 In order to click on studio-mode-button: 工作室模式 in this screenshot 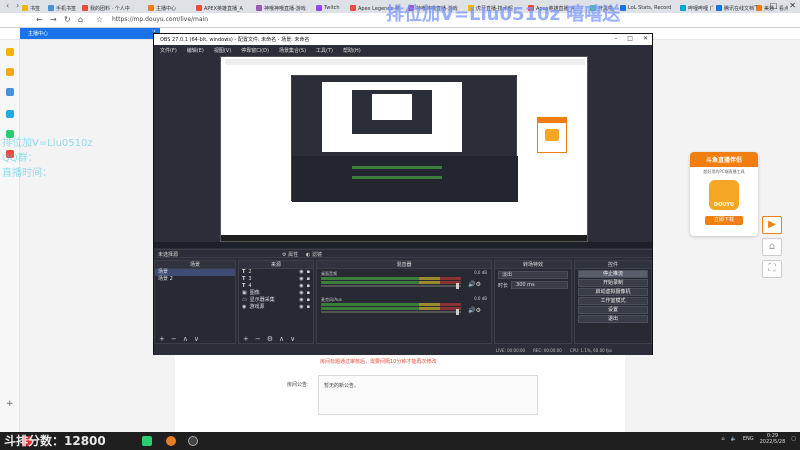, I will do `click(613, 301)`.